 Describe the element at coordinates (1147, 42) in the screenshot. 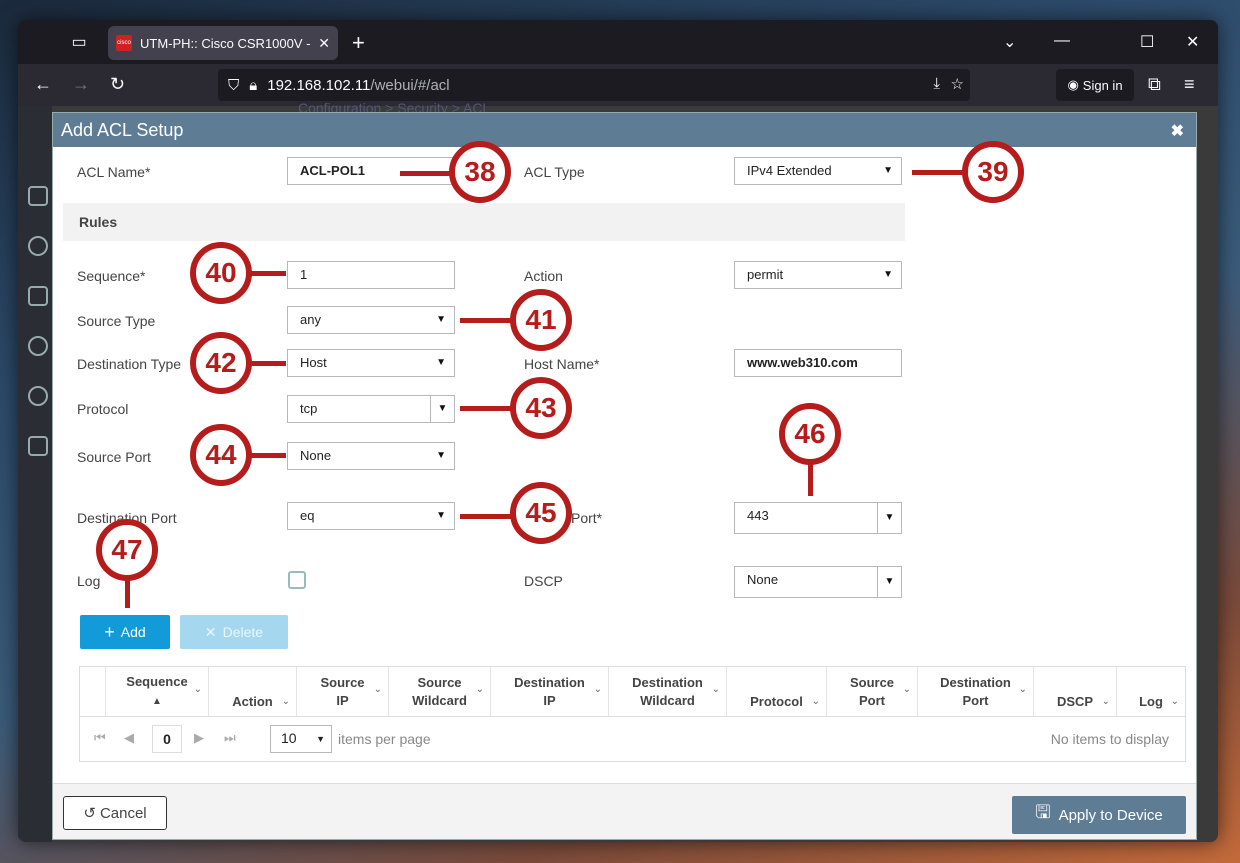

I see `maximize-icon: ☐` at that location.